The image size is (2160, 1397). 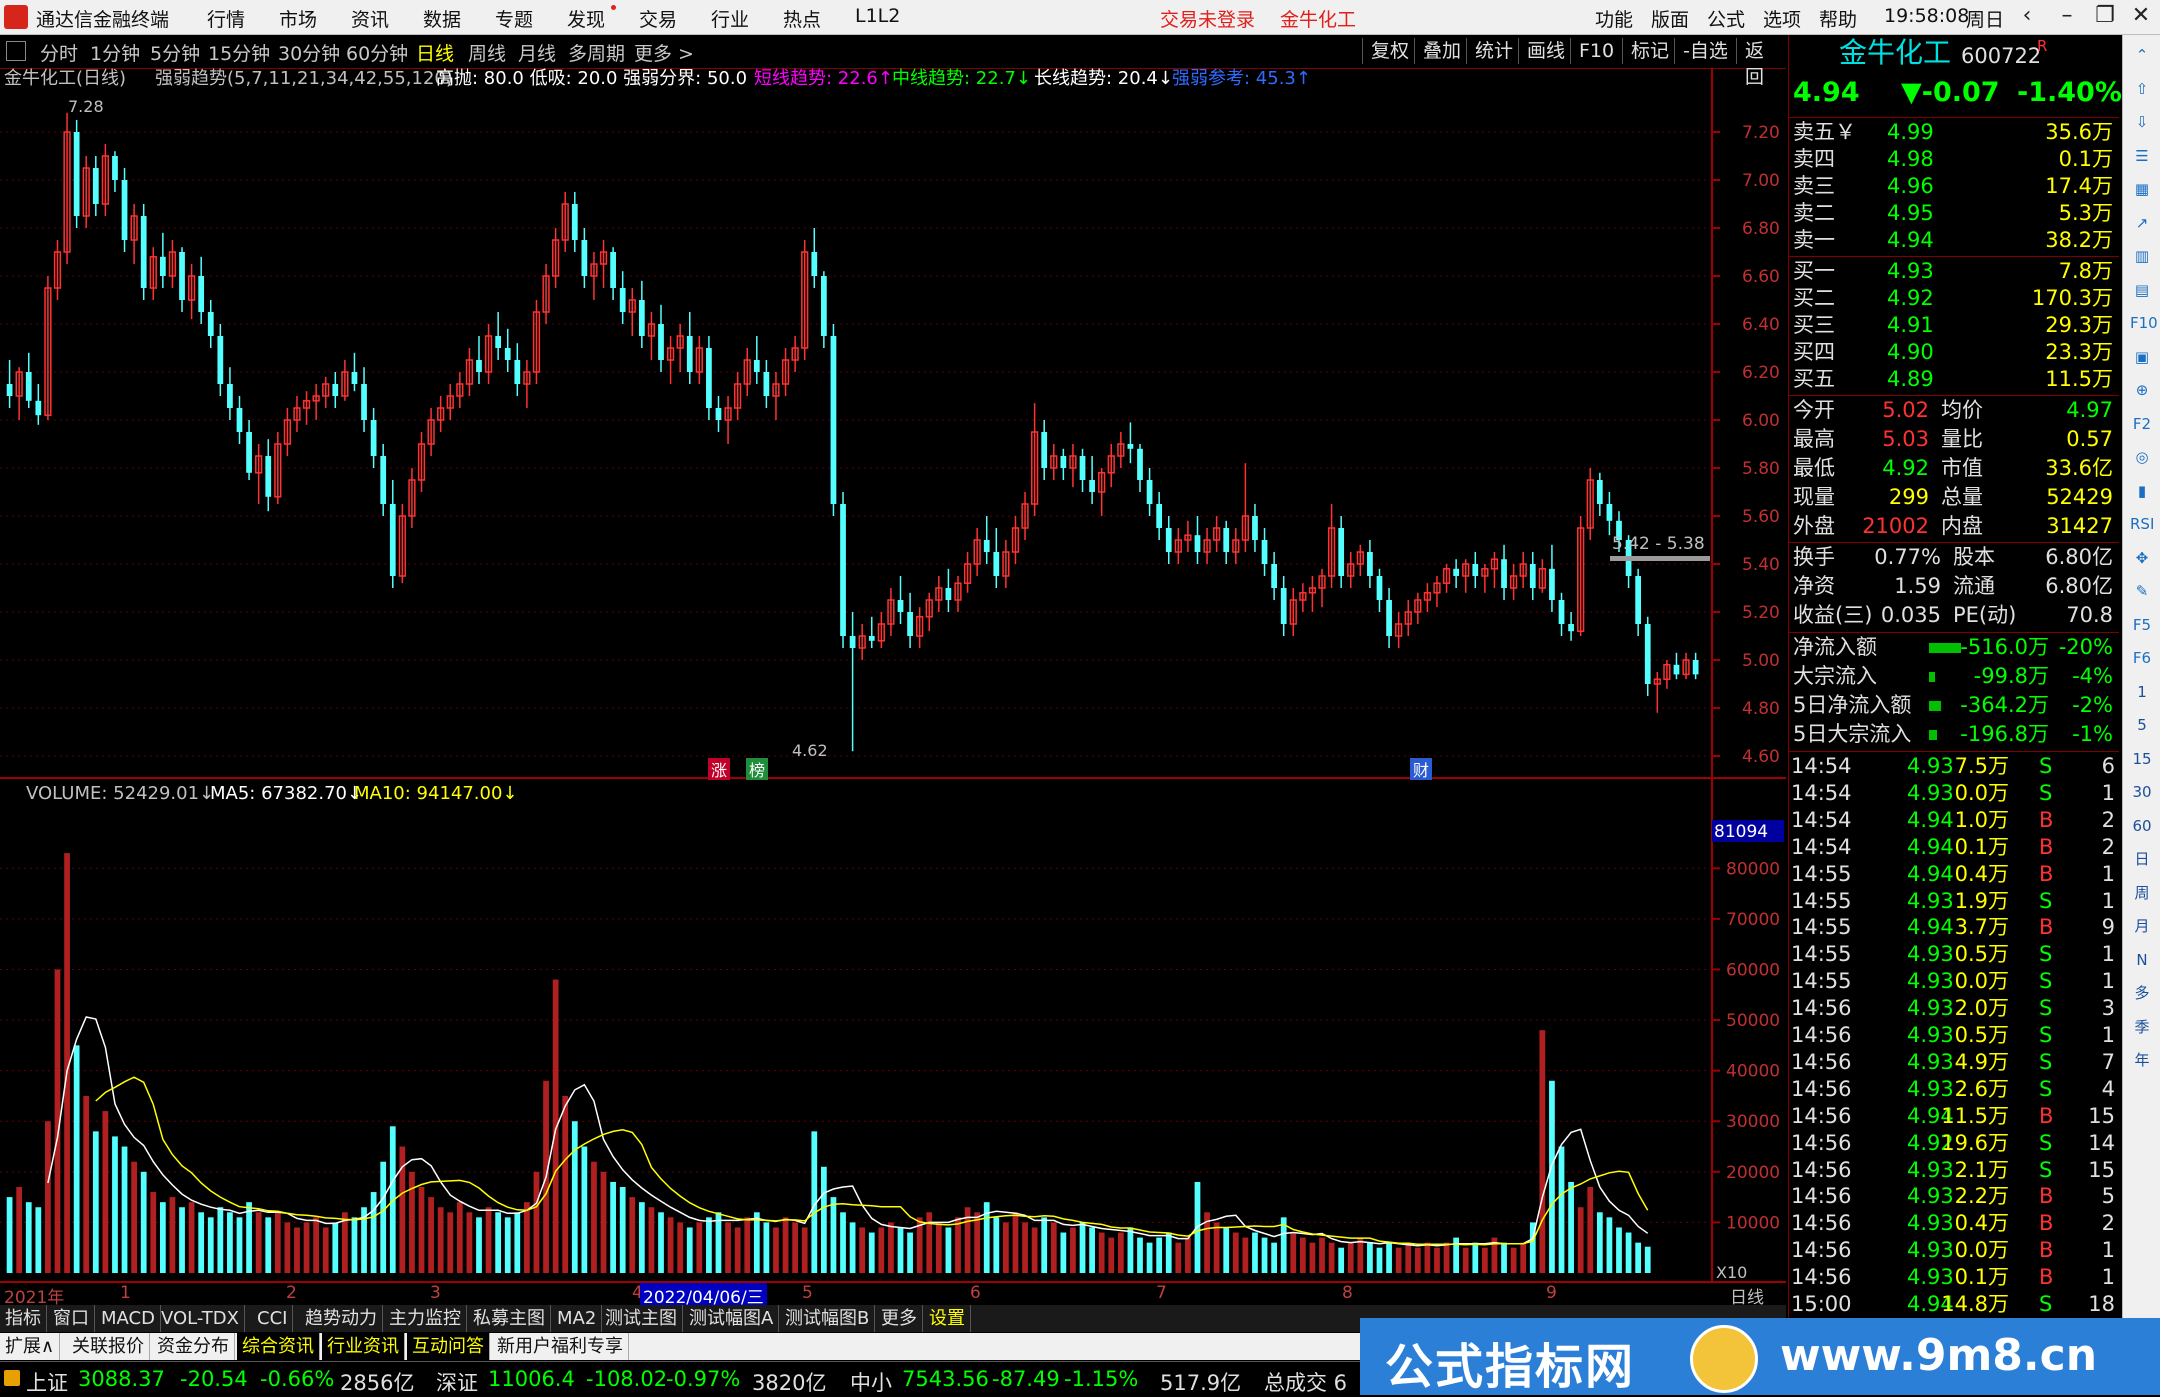 What do you see at coordinates (1761, 63) in the screenshot?
I see `tool-button: 返回` at bounding box center [1761, 63].